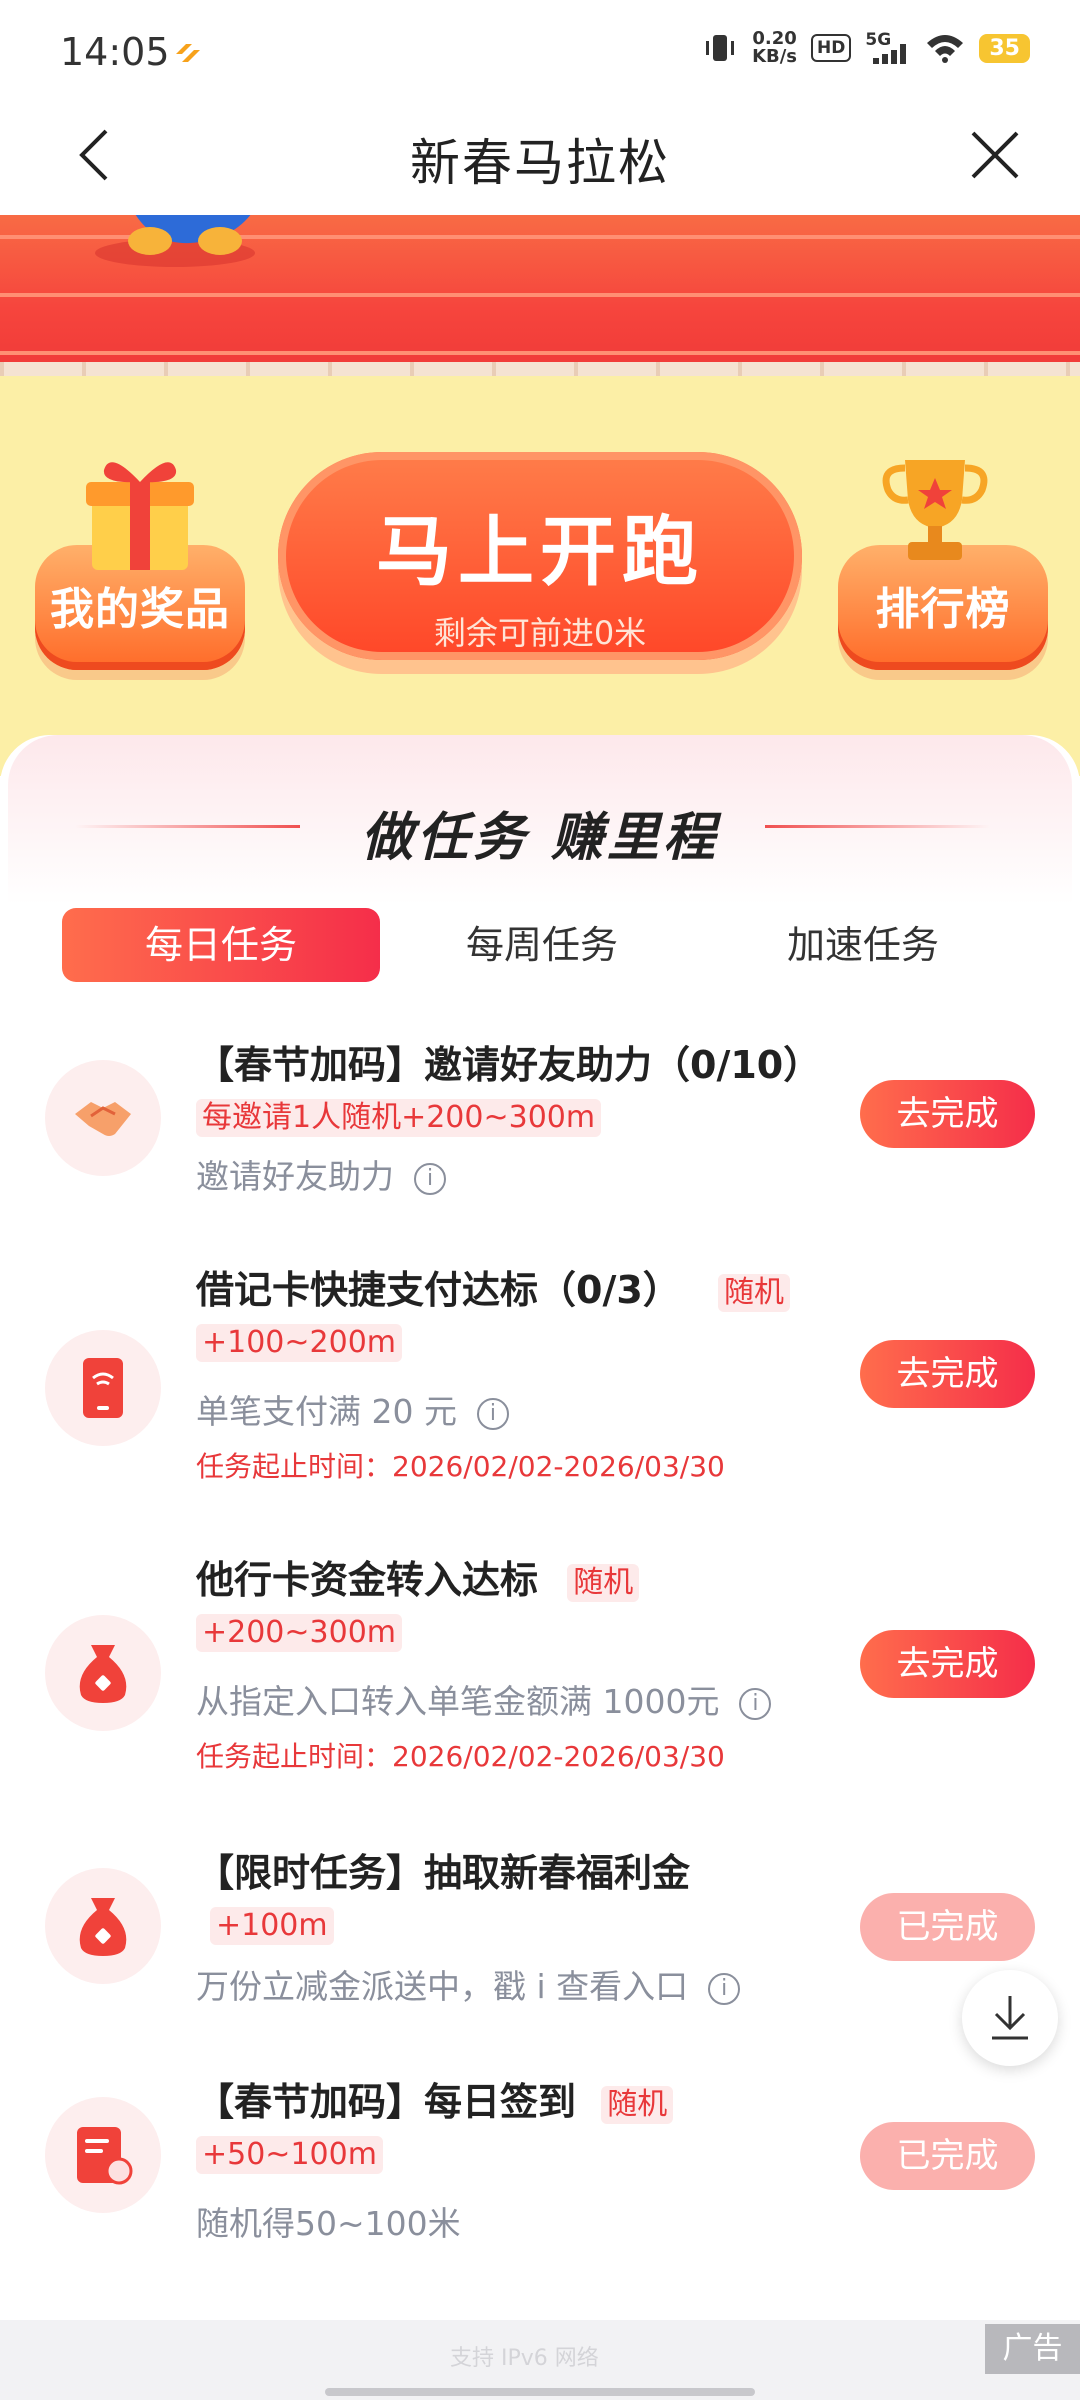  I want to click on task-description: 随机得50~100米, so click(328, 2223).